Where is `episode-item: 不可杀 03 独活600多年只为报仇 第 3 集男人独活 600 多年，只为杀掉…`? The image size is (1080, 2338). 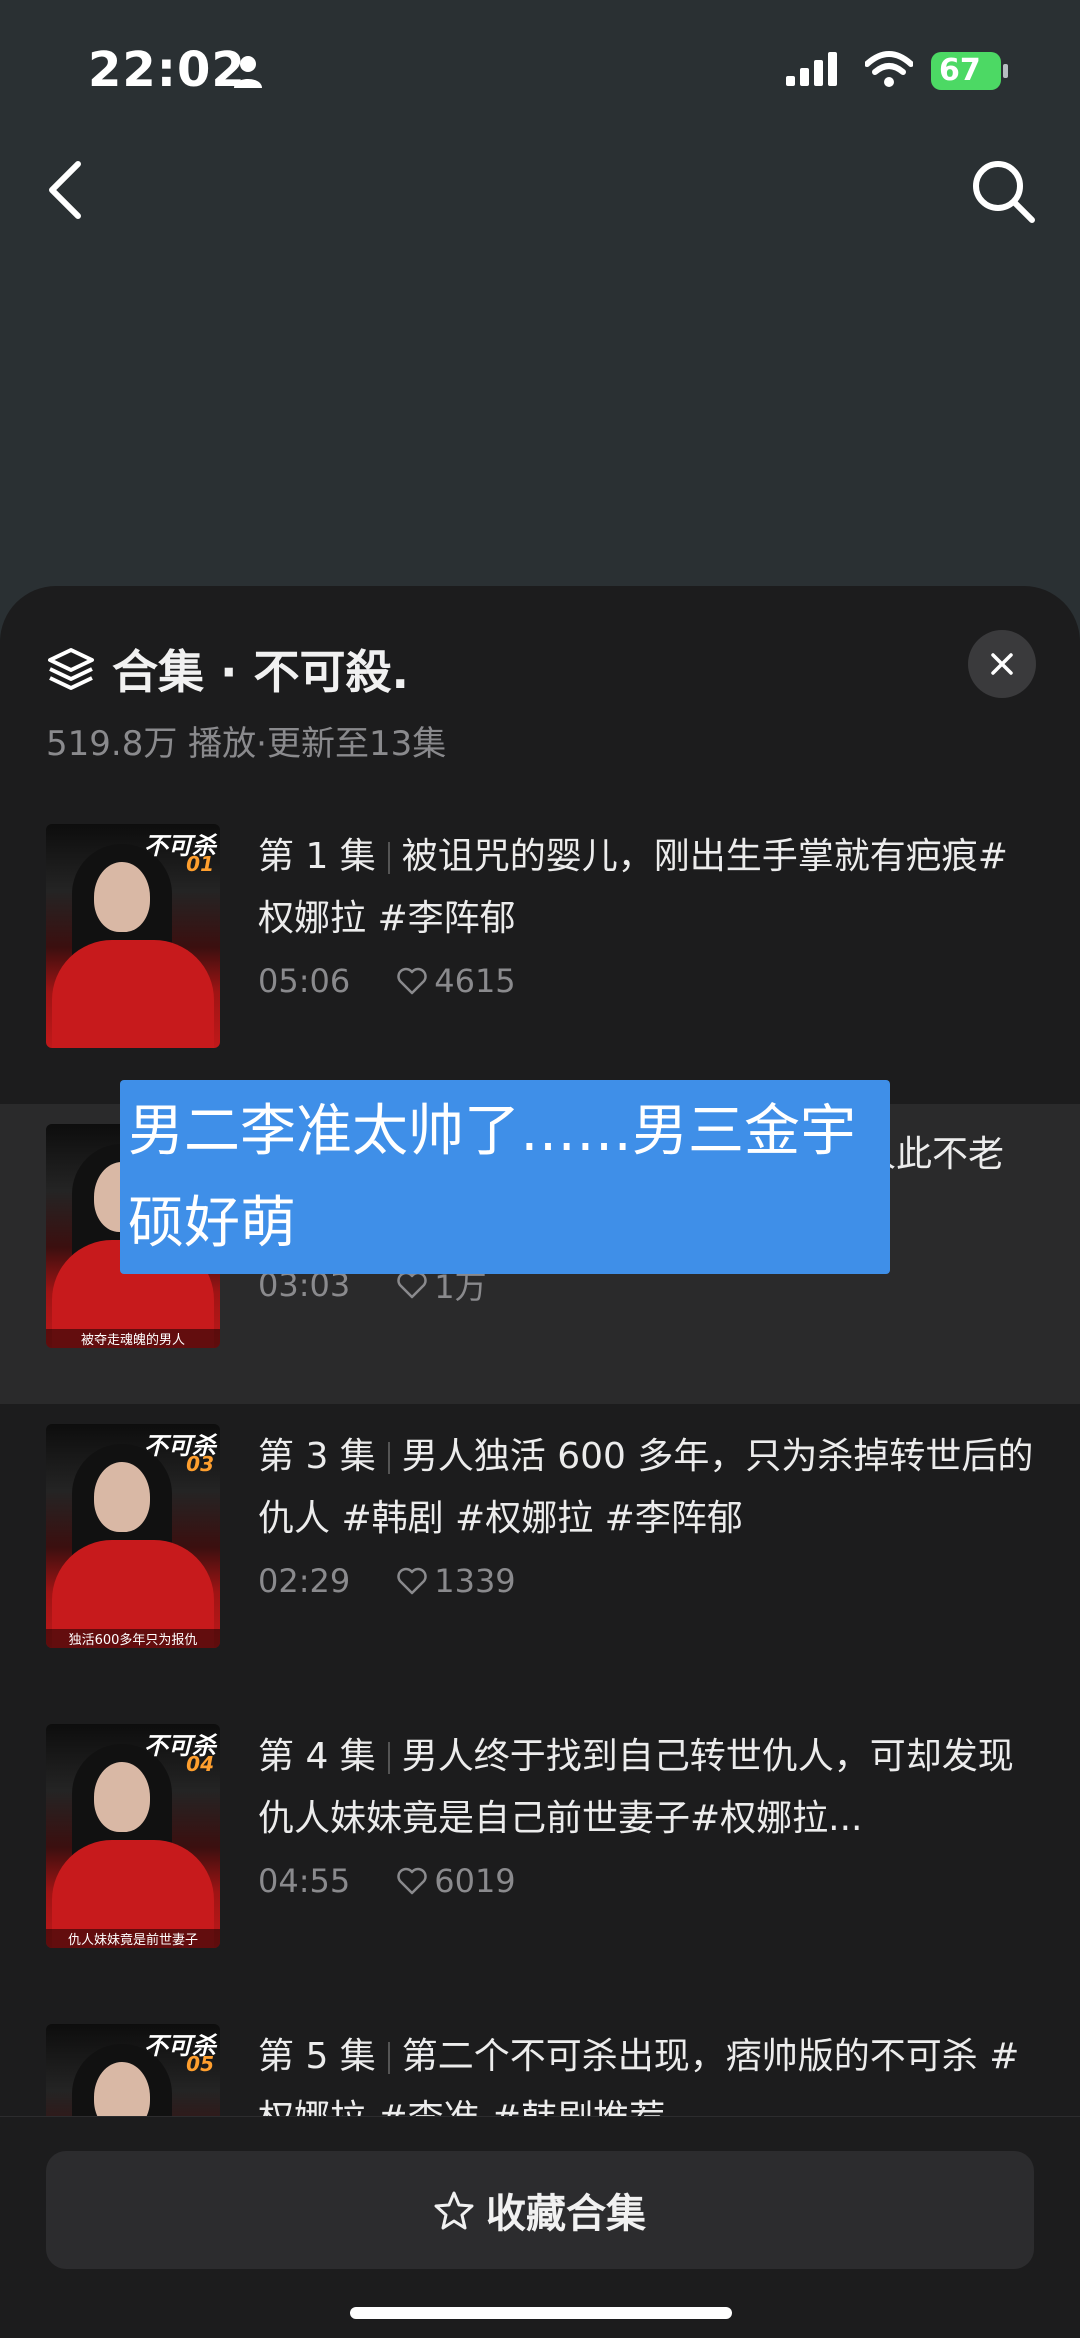 episode-item: 不可杀 03 独活600多年只为报仇 第 3 集男人独活 600 多年，只为杀掉… is located at coordinates (540, 1554).